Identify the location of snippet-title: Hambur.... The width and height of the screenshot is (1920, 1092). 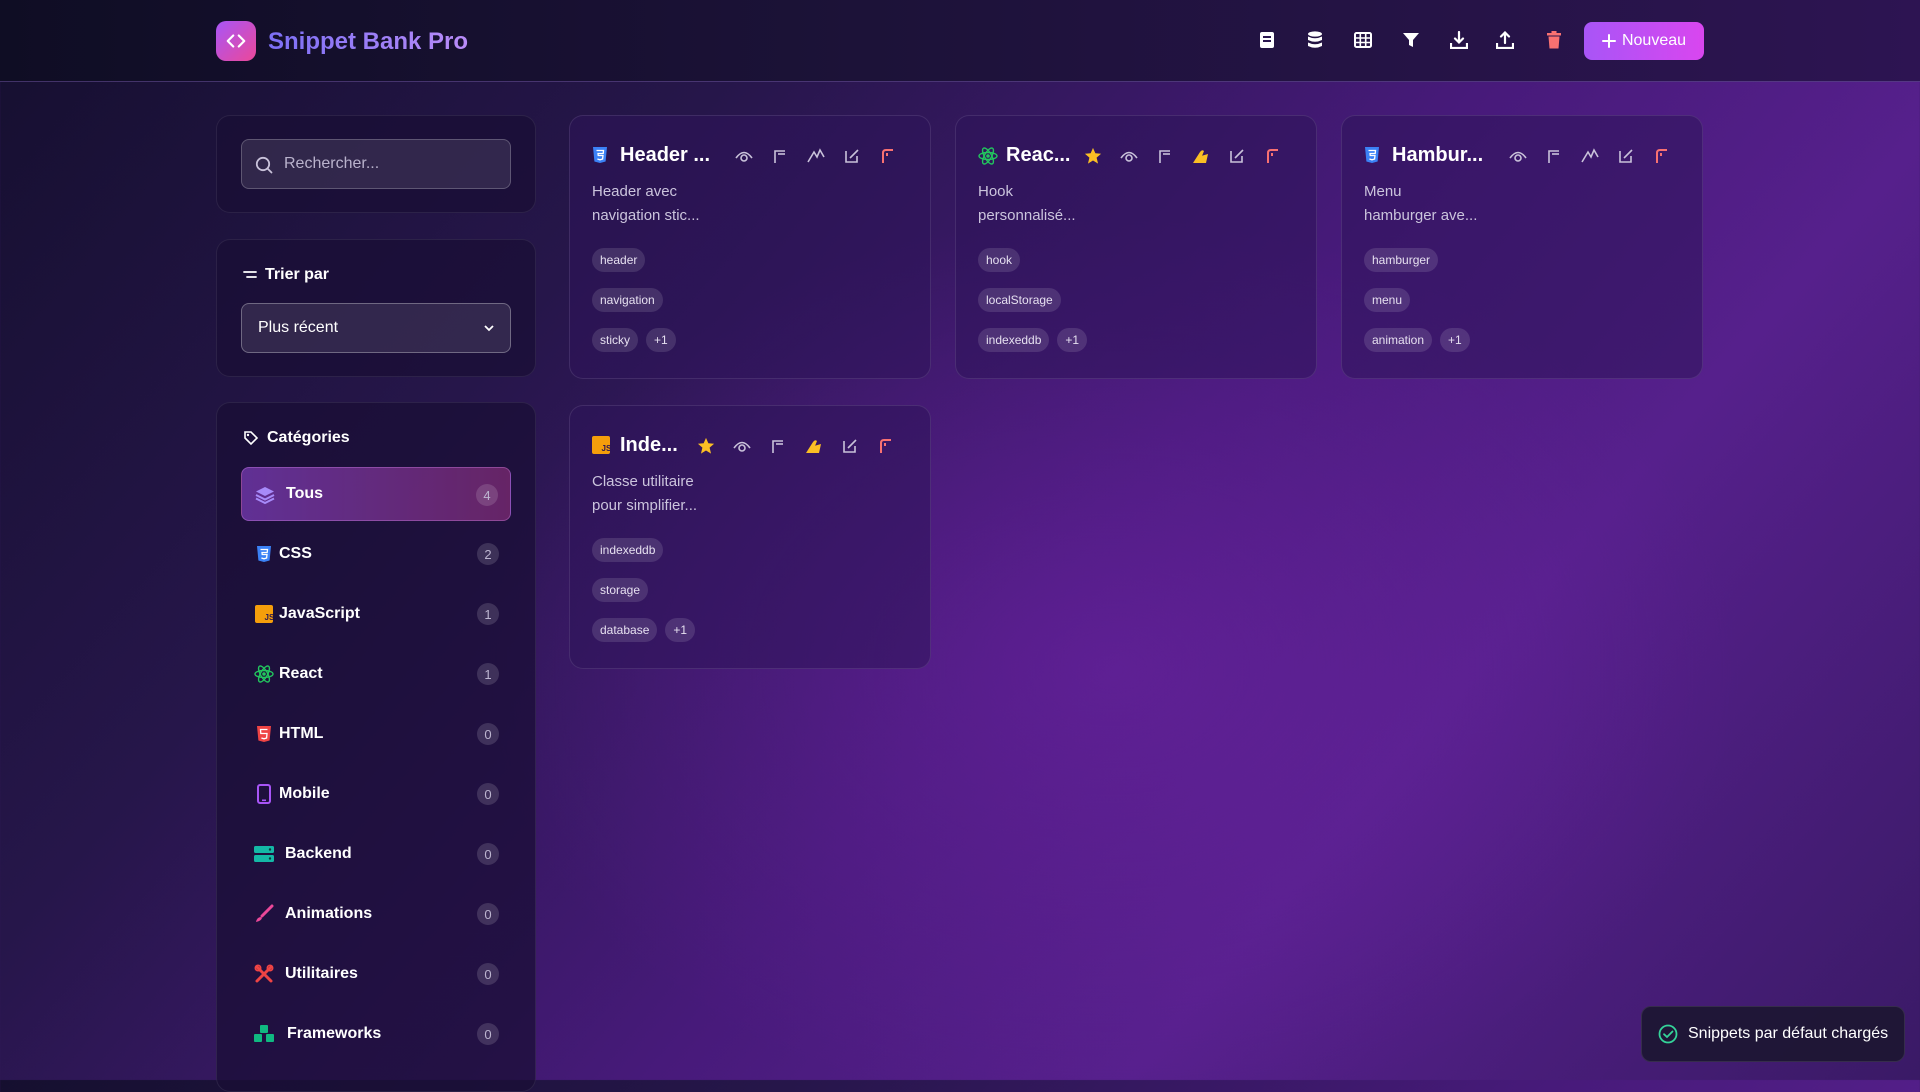
(1438, 155).